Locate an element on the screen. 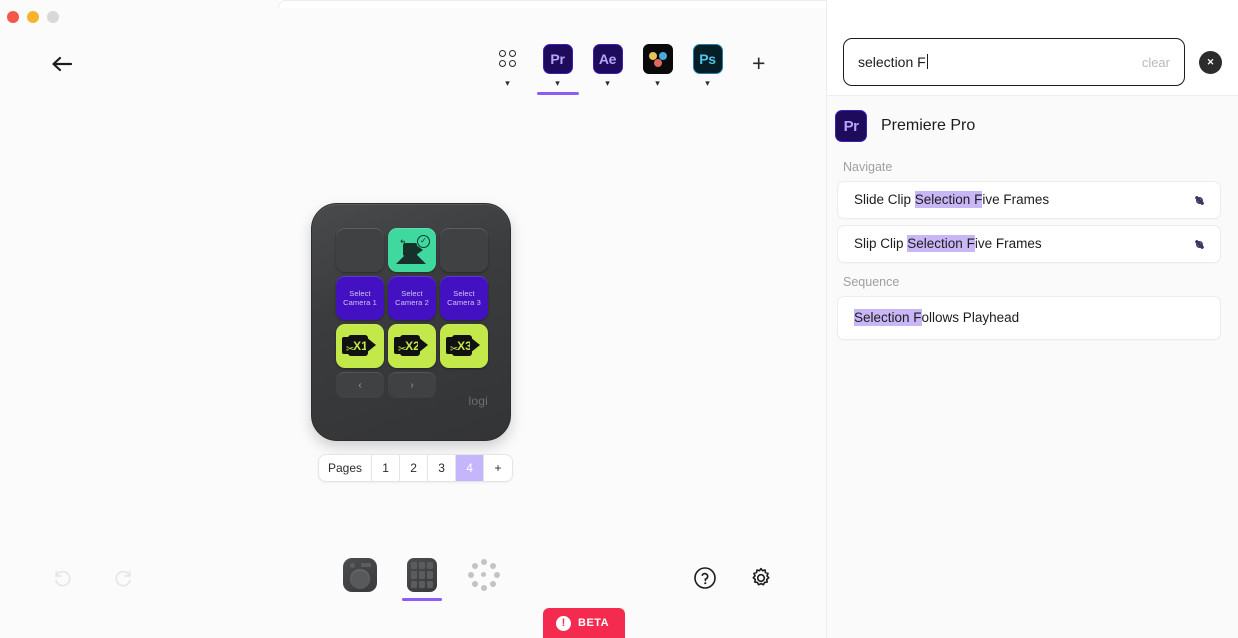  settings-button is located at coordinates (761, 578).